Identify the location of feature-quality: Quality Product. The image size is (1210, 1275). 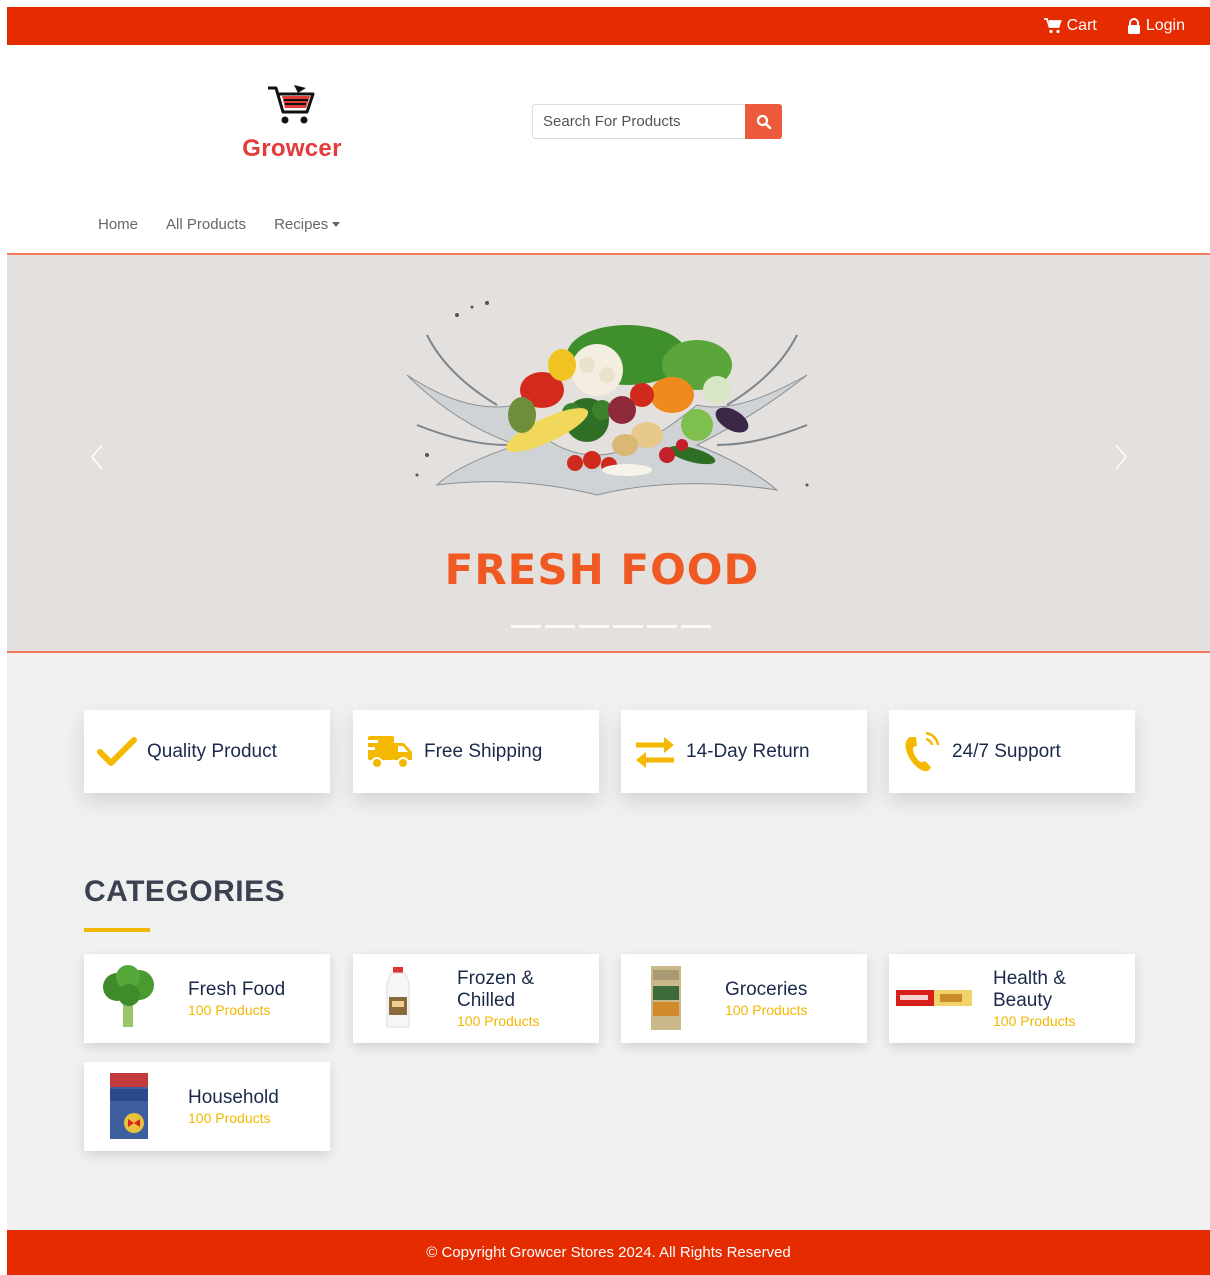
(207, 751).